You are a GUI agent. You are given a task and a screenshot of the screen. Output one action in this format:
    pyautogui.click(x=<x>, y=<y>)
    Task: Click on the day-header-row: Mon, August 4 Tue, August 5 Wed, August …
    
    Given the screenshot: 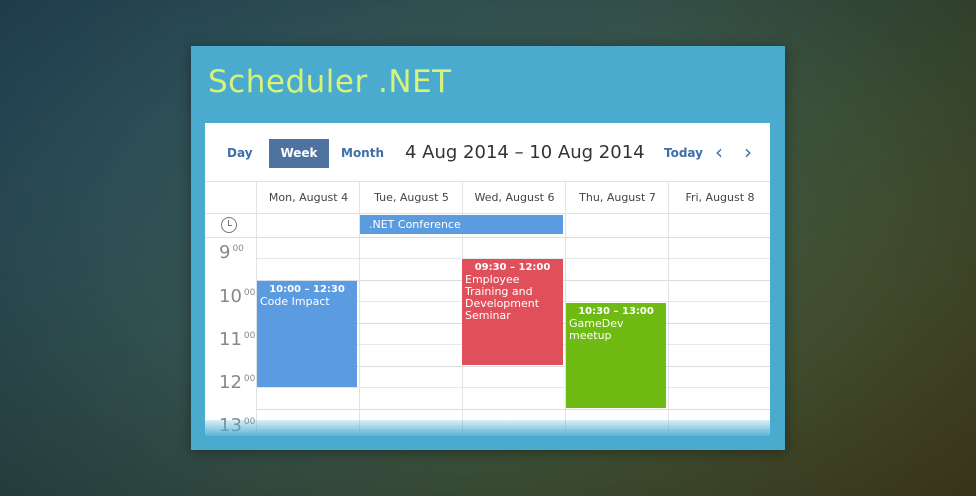 What is the action you would take?
    pyautogui.click(x=487, y=198)
    